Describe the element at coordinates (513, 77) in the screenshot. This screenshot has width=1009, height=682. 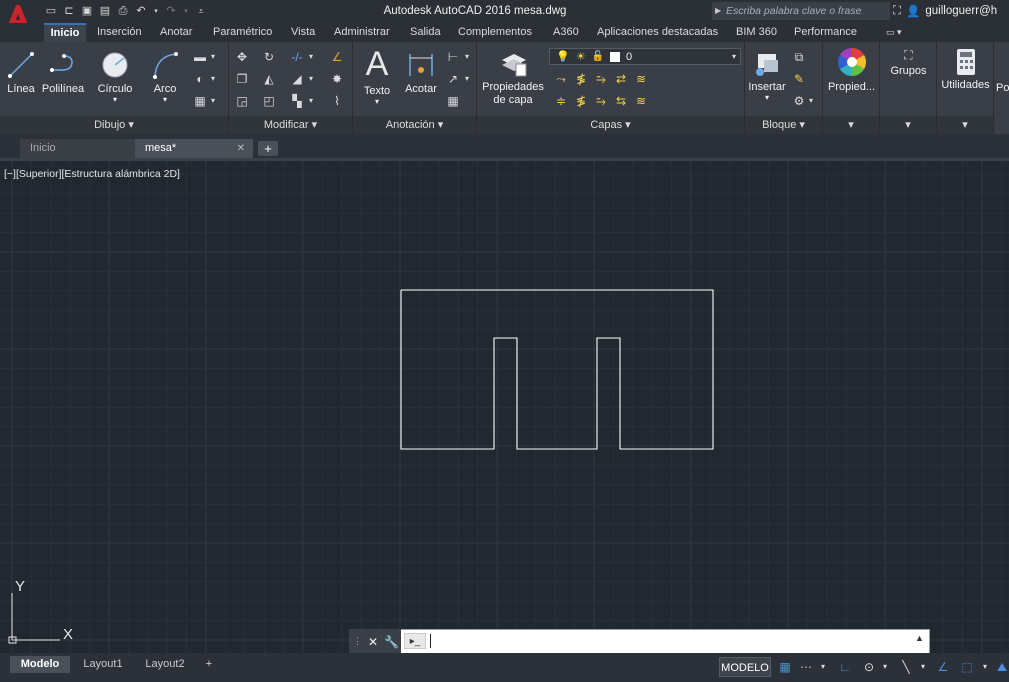
I see `layer-properties-button: Propiedades de capa` at that location.